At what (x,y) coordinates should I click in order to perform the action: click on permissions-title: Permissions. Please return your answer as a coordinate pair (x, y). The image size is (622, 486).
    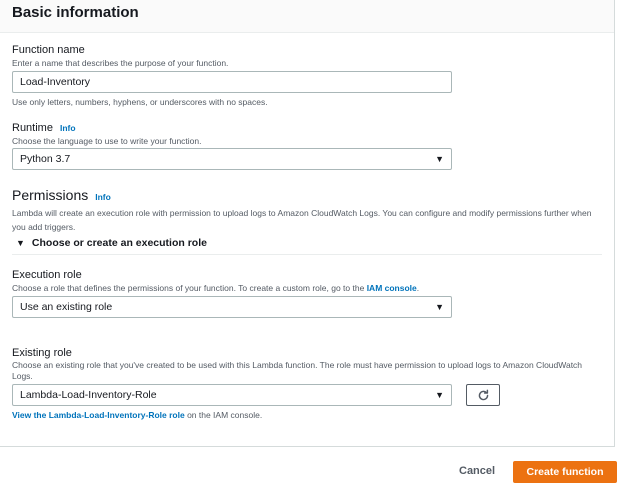
    Looking at the image, I should click on (50, 195).